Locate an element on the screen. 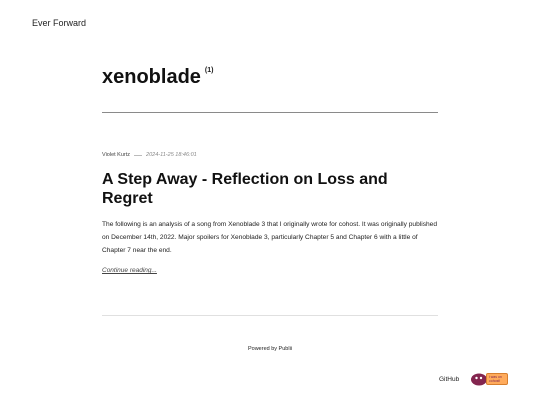  footer-divider is located at coordinates (270, 315).